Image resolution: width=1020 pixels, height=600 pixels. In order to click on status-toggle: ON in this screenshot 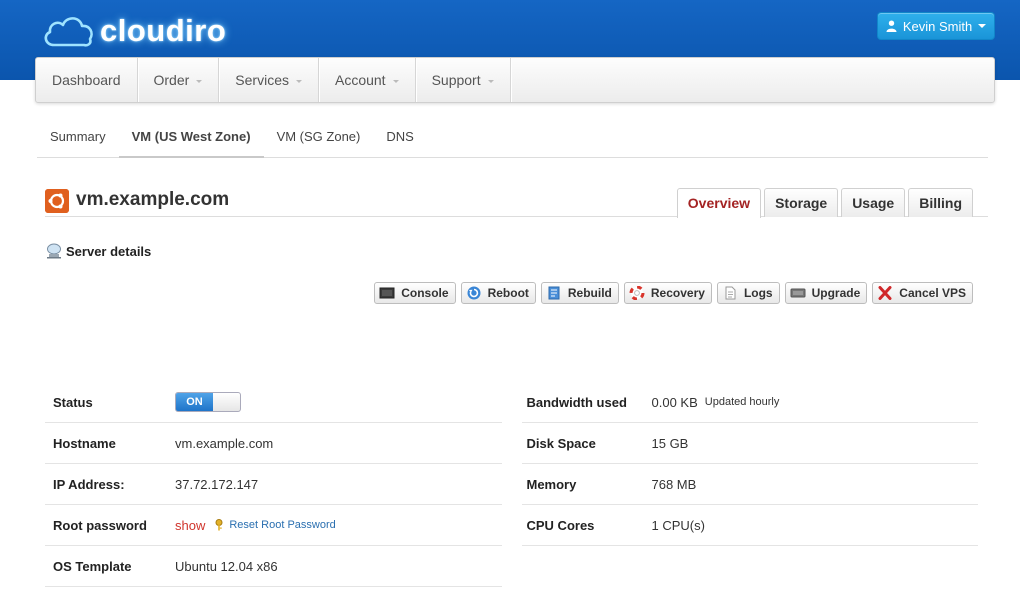, I will do `click(208, 402)`.